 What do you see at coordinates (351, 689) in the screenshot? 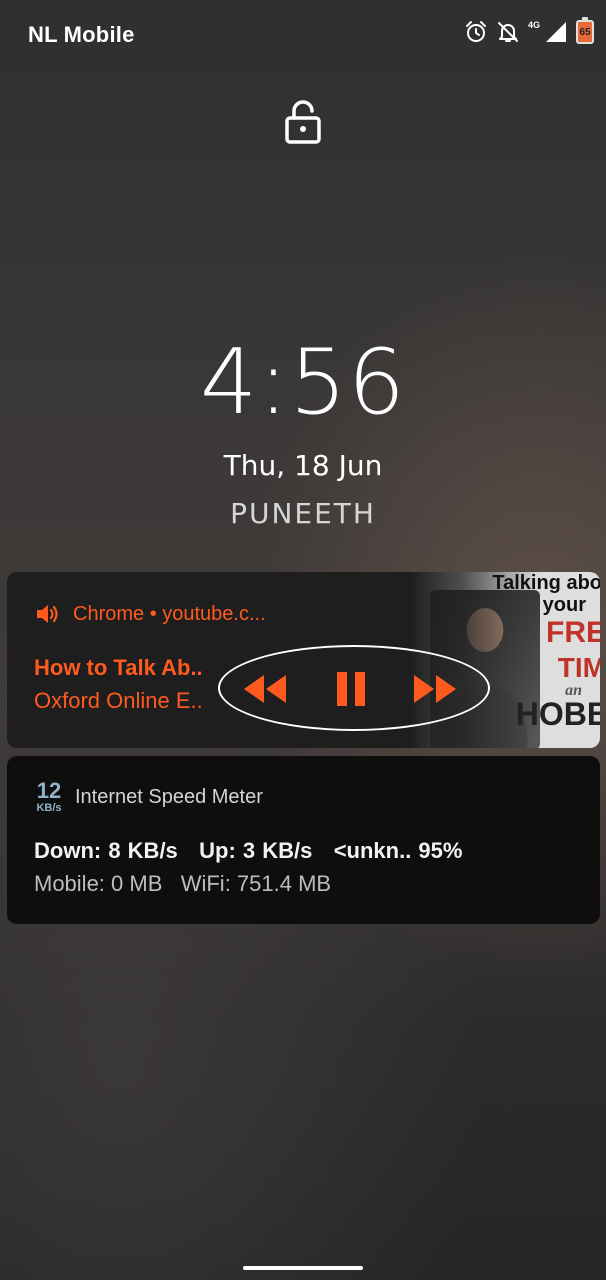
I see `pause-icon` at bounding box center [351, 689].